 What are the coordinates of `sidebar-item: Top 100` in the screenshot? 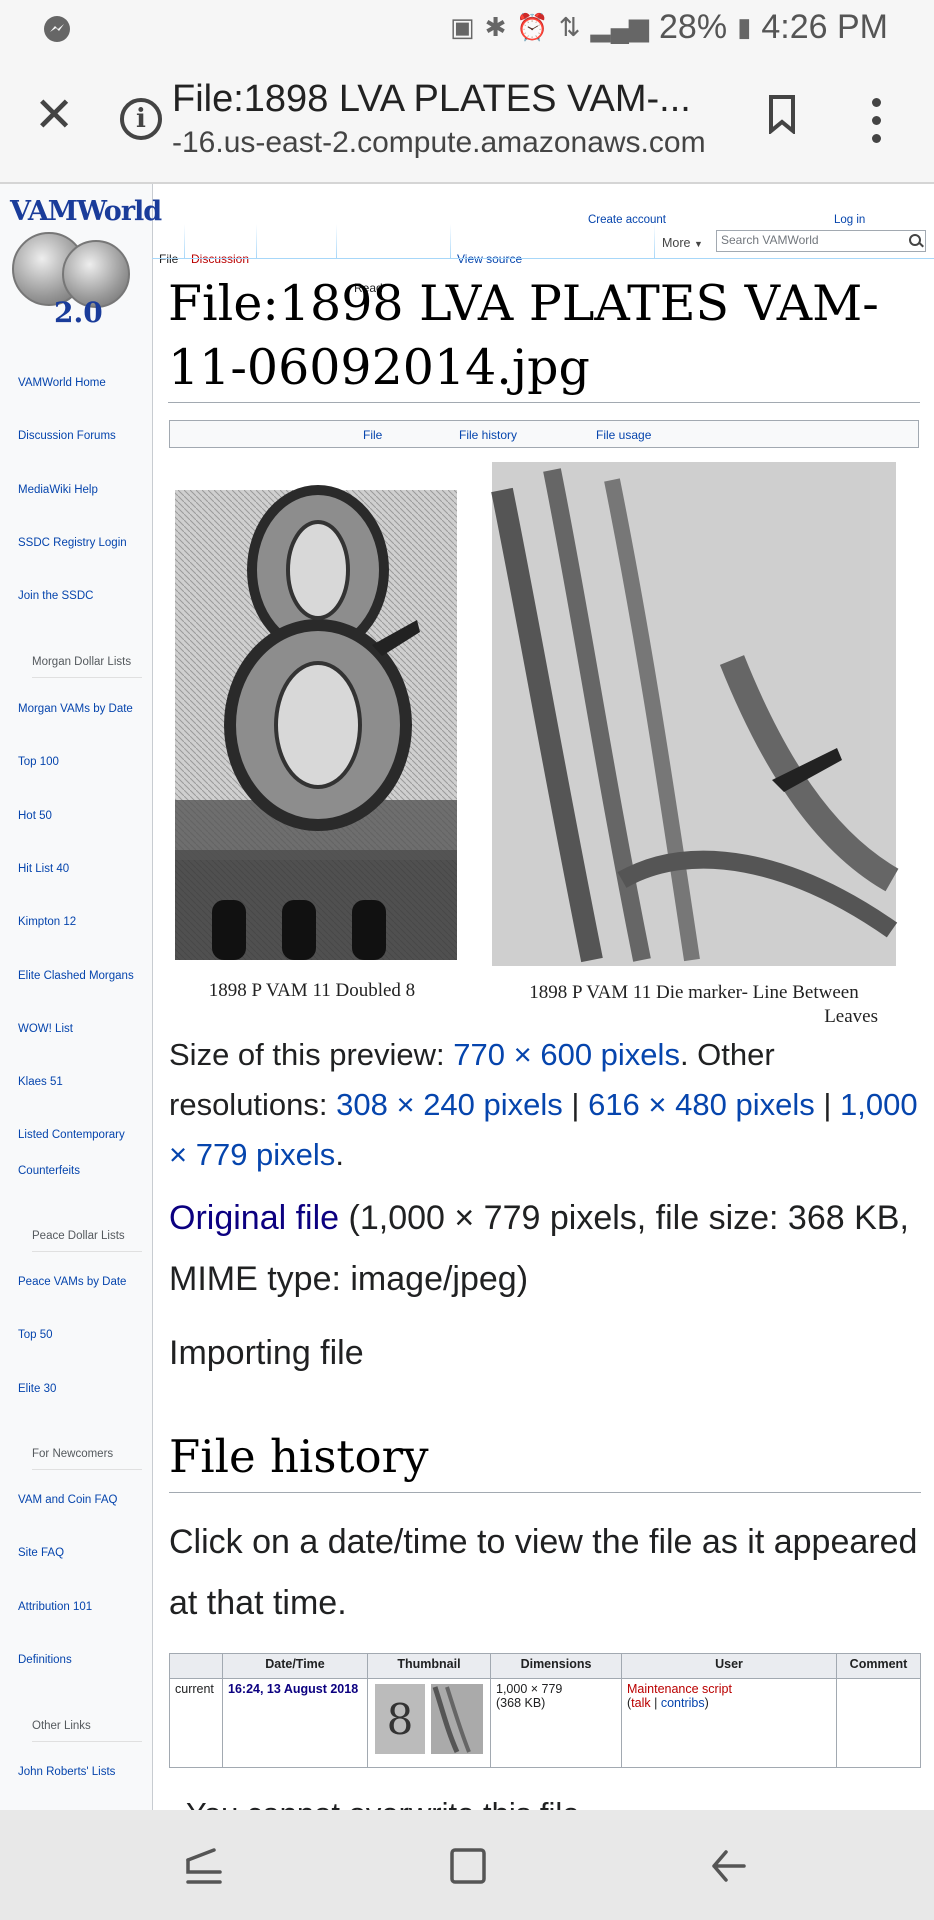 It's located at (38, 762).